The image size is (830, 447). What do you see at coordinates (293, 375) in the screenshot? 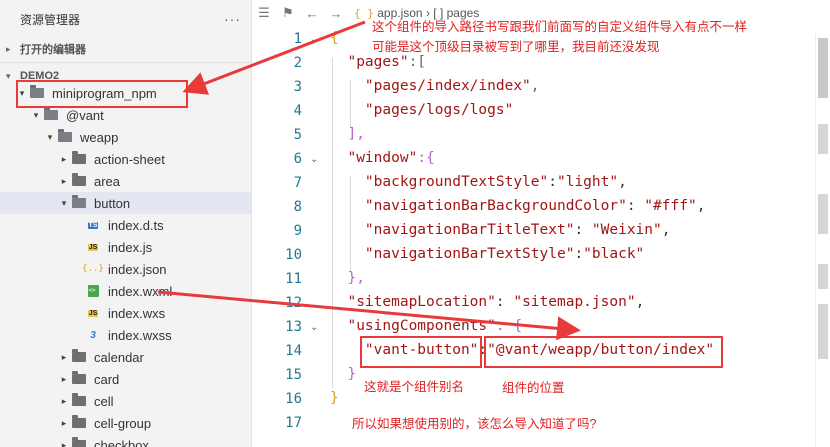
I see `line-number: 15` at bounding box center [293, 375].